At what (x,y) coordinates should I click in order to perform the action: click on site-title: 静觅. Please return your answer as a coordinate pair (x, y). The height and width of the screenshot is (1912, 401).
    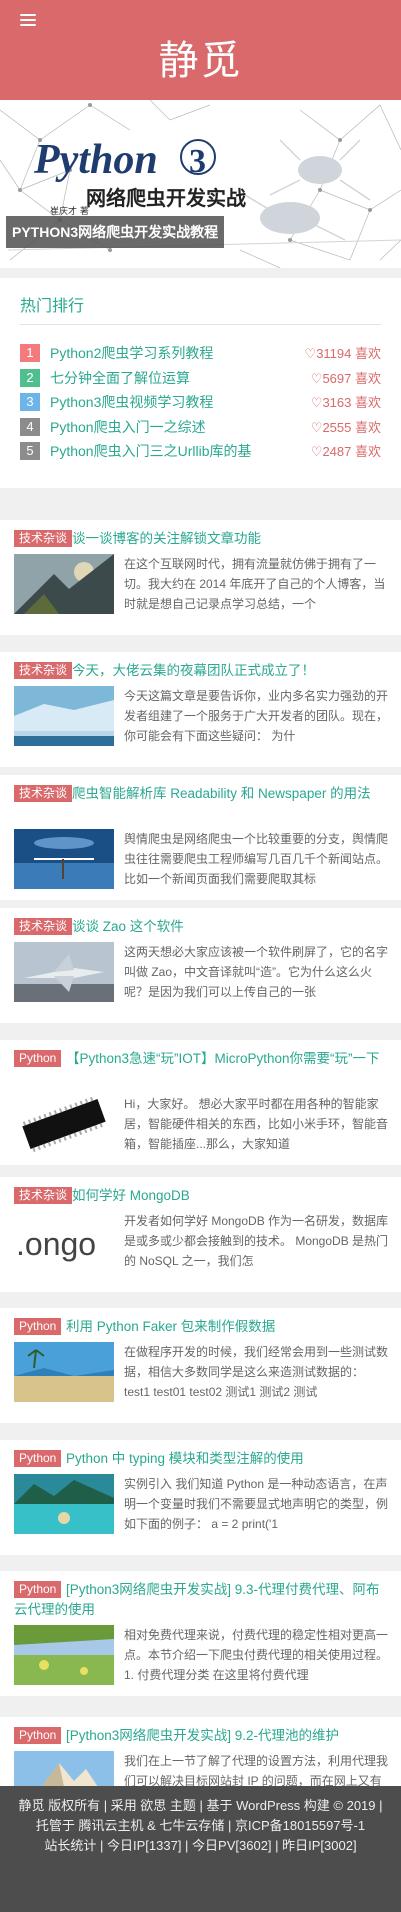
    Looking at the image, I should click on (200, 57).